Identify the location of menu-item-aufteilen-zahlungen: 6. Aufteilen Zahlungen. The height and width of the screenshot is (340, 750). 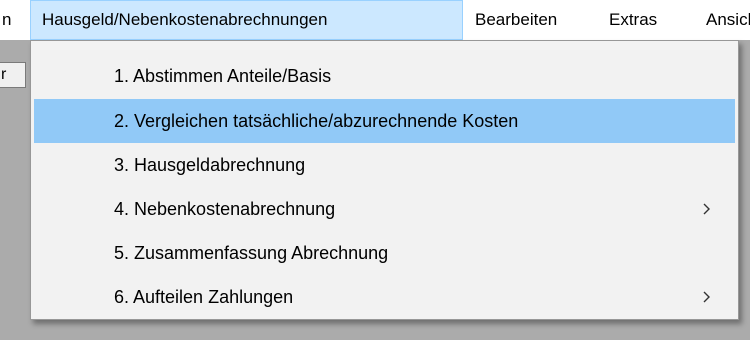
(384, 297).